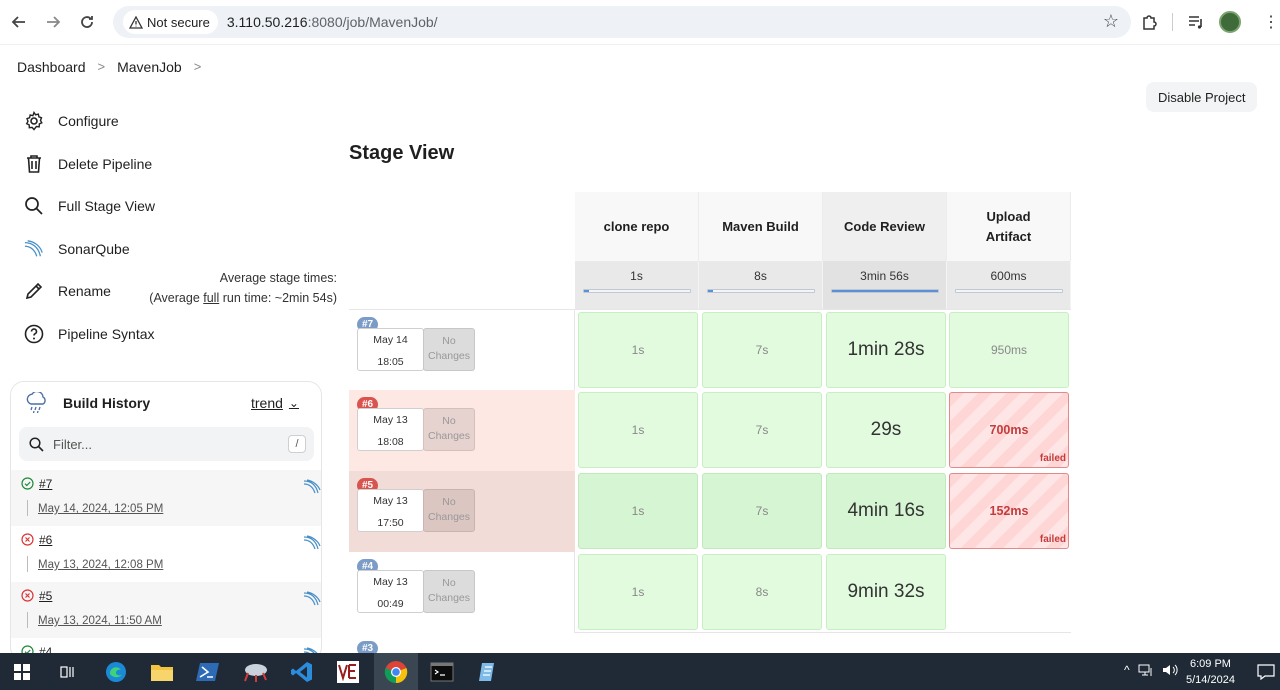  I want to click on security-chip: Not secure, so click(170, 22).